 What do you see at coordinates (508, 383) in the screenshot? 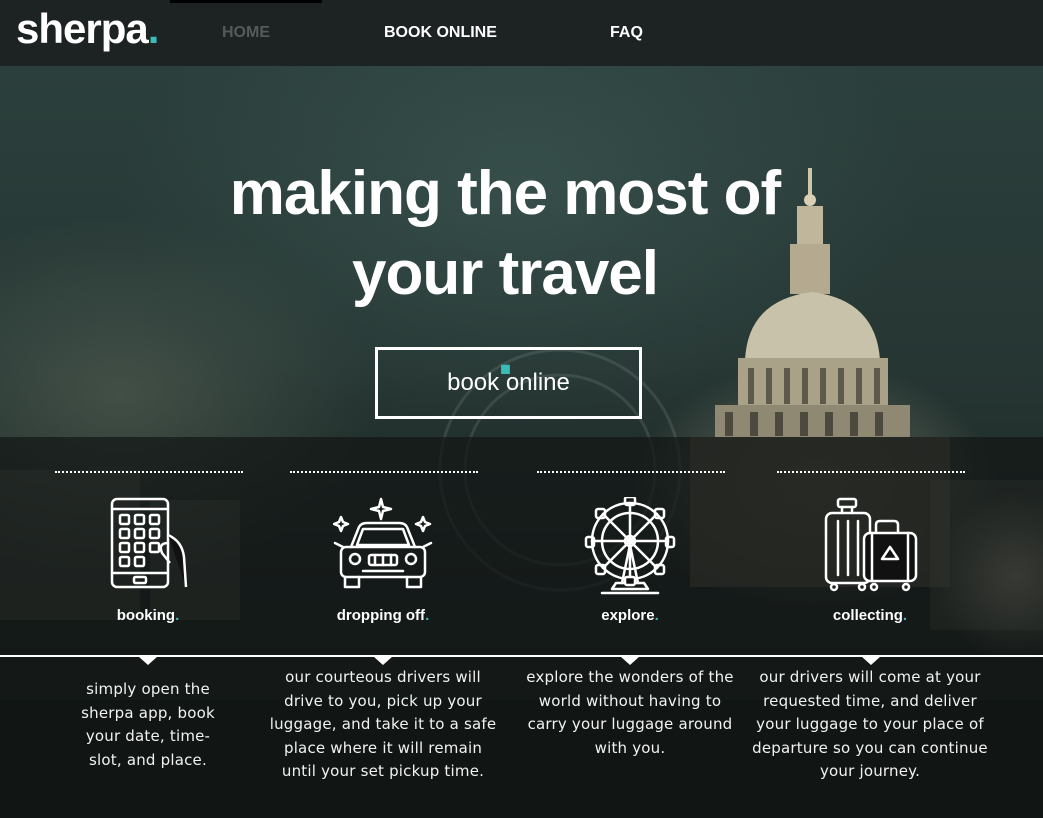
I see `book-online-button: book online` at bounding box center [508, 383].